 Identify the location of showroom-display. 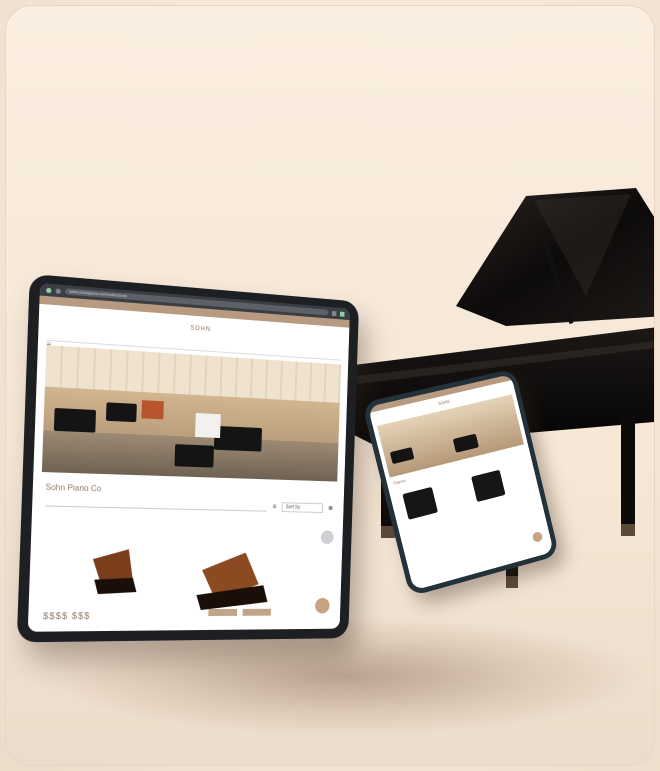
(207, 425).